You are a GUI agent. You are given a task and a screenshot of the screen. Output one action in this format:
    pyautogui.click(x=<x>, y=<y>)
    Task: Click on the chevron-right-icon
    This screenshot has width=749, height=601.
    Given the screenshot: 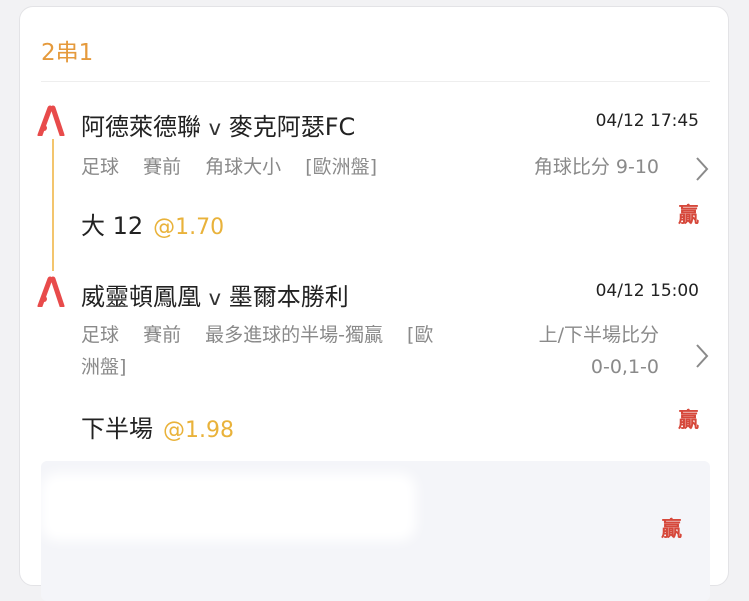 What is the action you would take?
    pyautogui.click(x=702, y=356)
    